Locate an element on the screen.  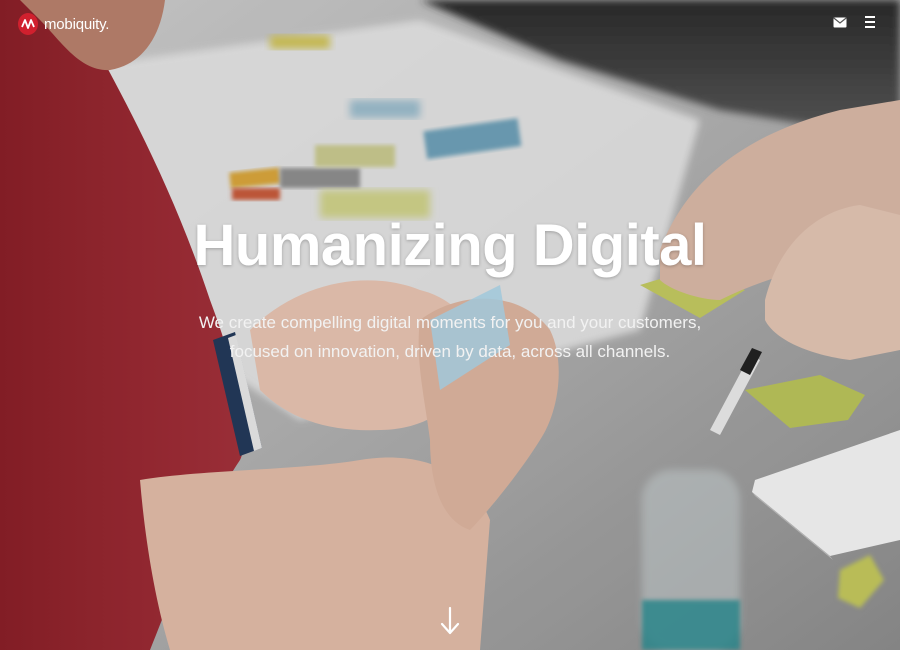
header-actions is located at coordinates (855, 22).